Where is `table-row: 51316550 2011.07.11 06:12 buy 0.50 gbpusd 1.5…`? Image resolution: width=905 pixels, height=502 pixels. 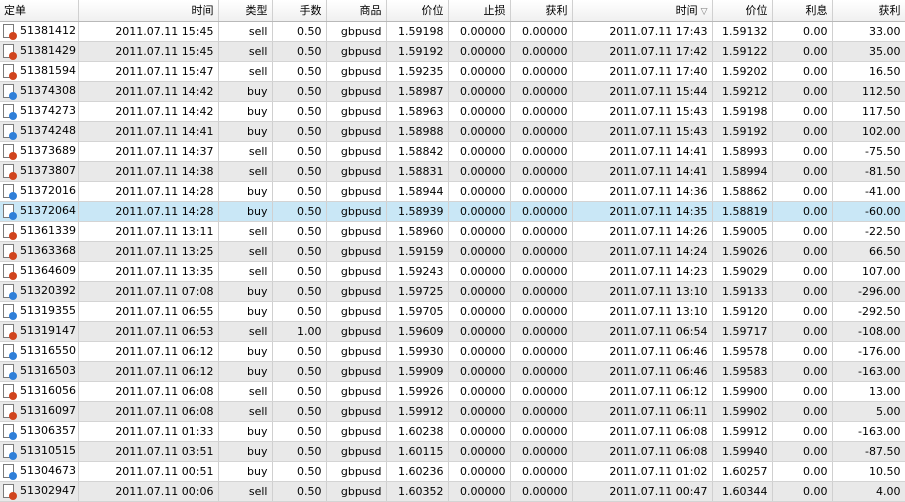
table-row: 51316550 2011.07.11 06:12 buy 0.50 gbpusd 1.5… is located at coordinates (452, 351).